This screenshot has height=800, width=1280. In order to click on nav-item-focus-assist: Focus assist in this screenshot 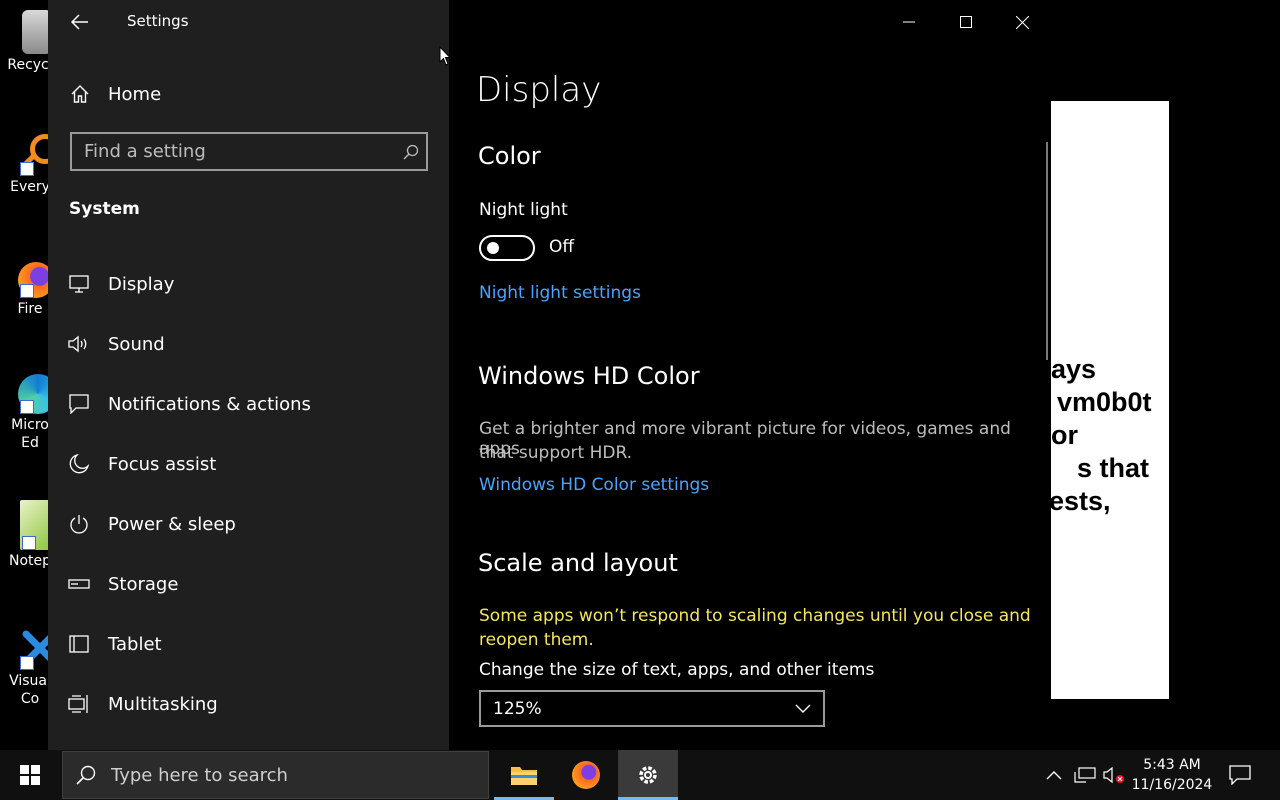, I will do `click(248, 464)`.